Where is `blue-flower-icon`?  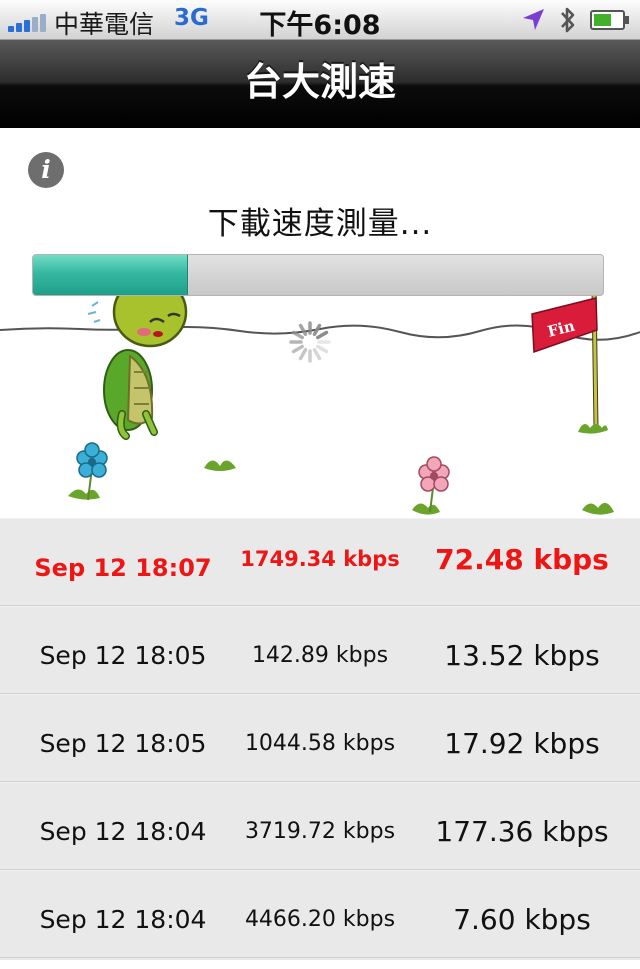 blue-flower-icon is located at coordinates (92, 460).